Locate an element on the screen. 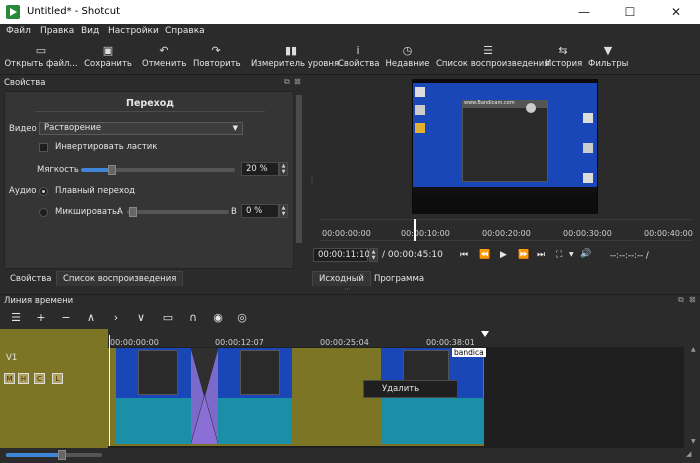 Image resolution: width=700 pixels, height=463 pixels. timeline-menu-icon: ☰ is located at coordinates (16, 318).